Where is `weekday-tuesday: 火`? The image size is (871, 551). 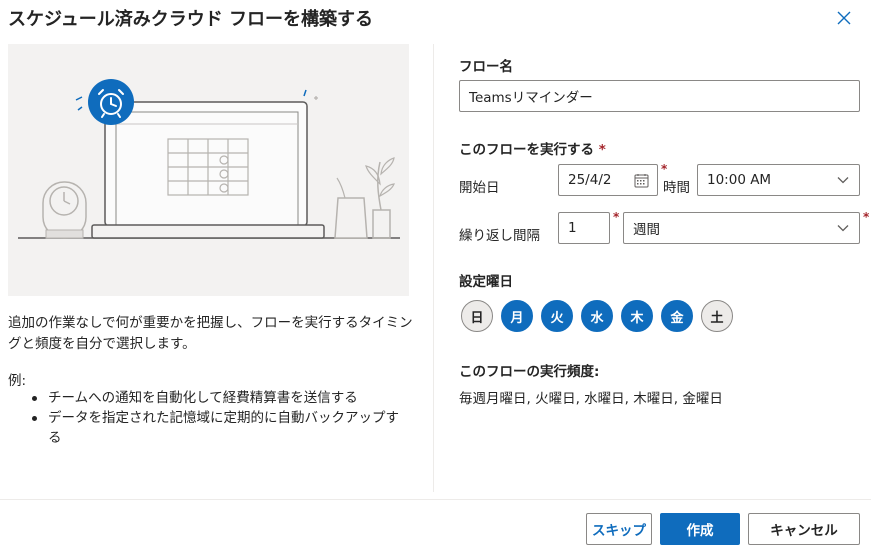
weekday-tuesday: 火 is located at coordinates (557, 316).